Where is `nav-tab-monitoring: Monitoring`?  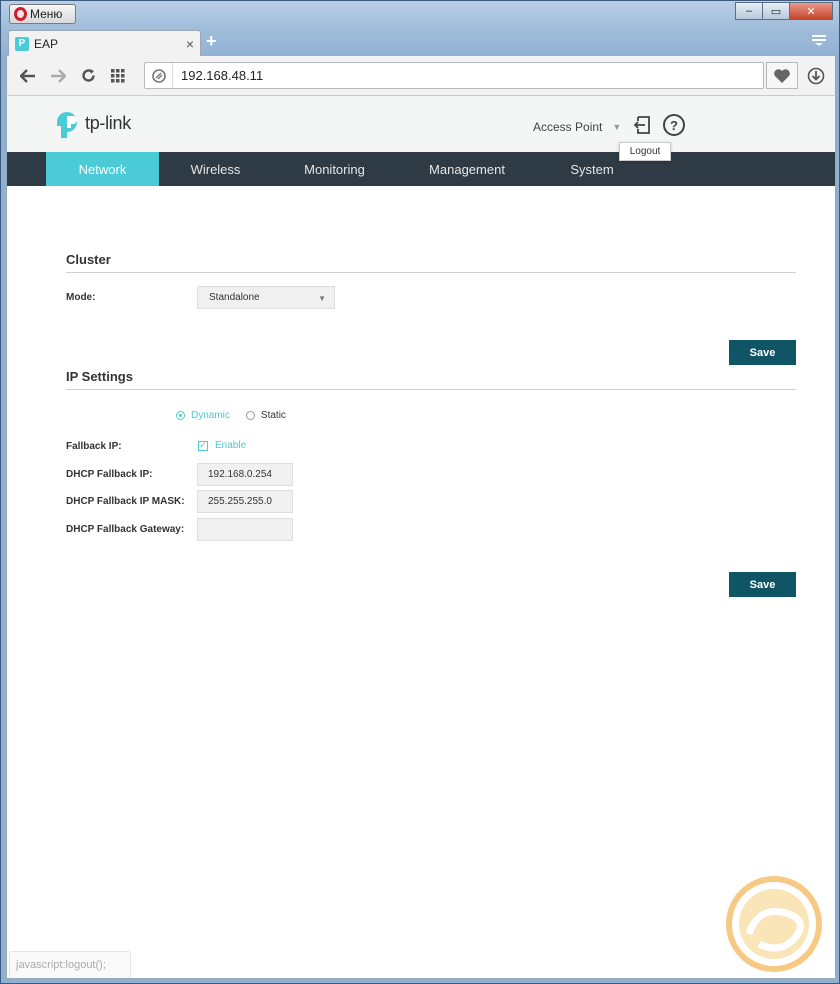
nav-tab-monitoring: Monitoring is located at coordinates (334, 169).